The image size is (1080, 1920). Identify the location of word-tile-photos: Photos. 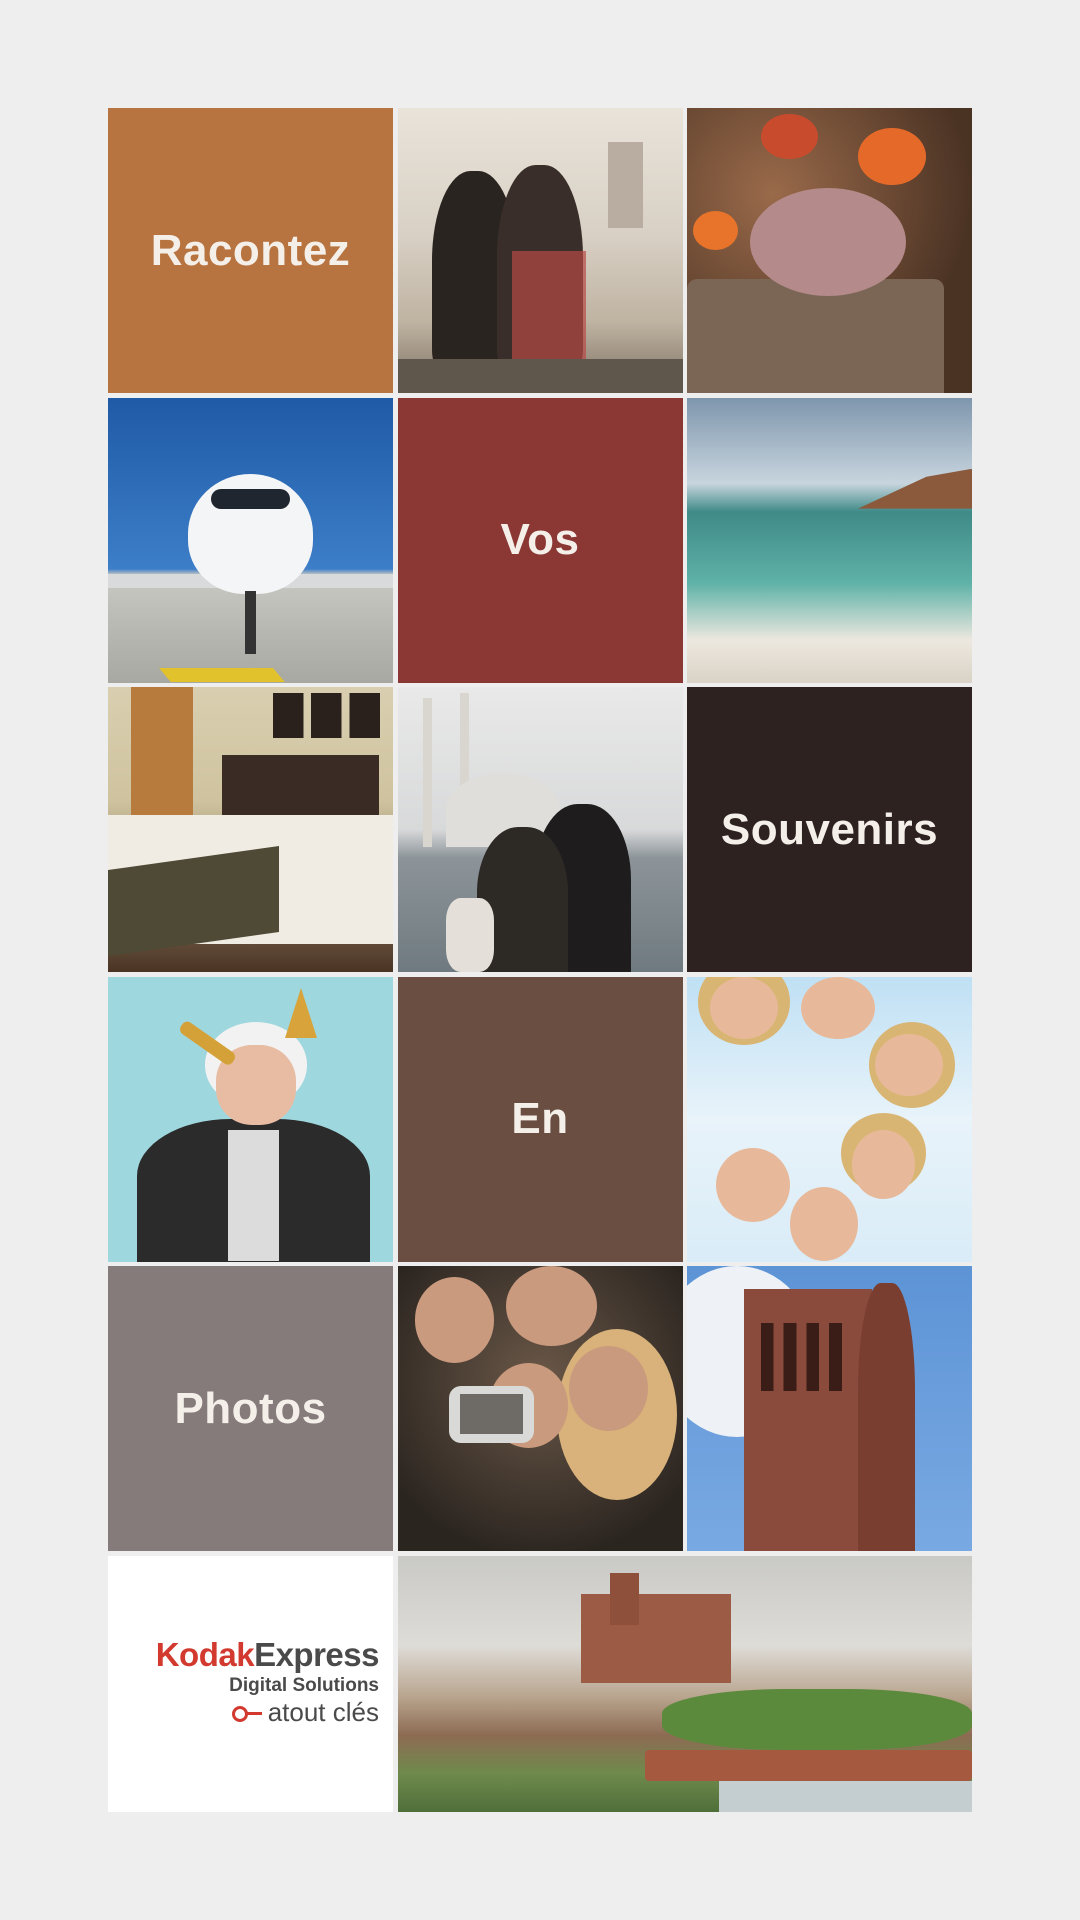
(250, 1408).